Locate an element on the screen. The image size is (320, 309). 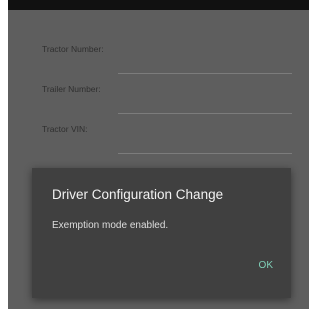
tractor-number-row: Tractor Number: is located at coordinates (167, 59).